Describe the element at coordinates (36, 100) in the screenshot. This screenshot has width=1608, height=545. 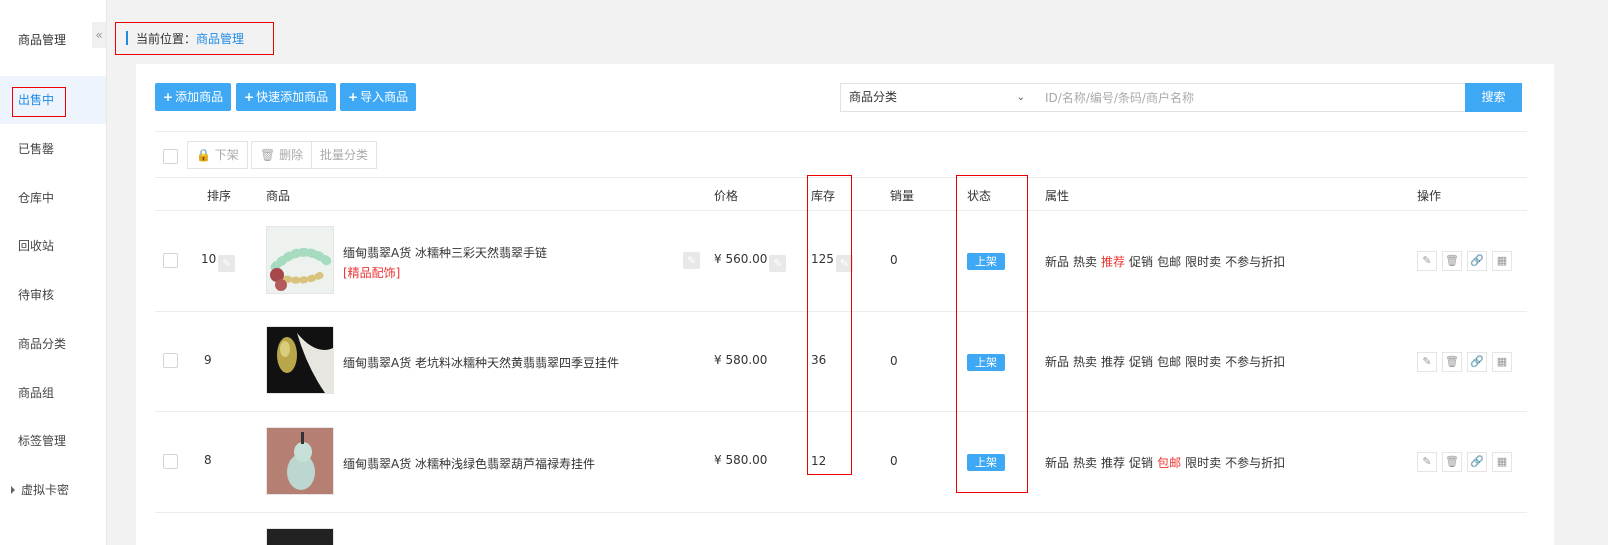
I see `sidebar-item-label: 出售中` at that location.